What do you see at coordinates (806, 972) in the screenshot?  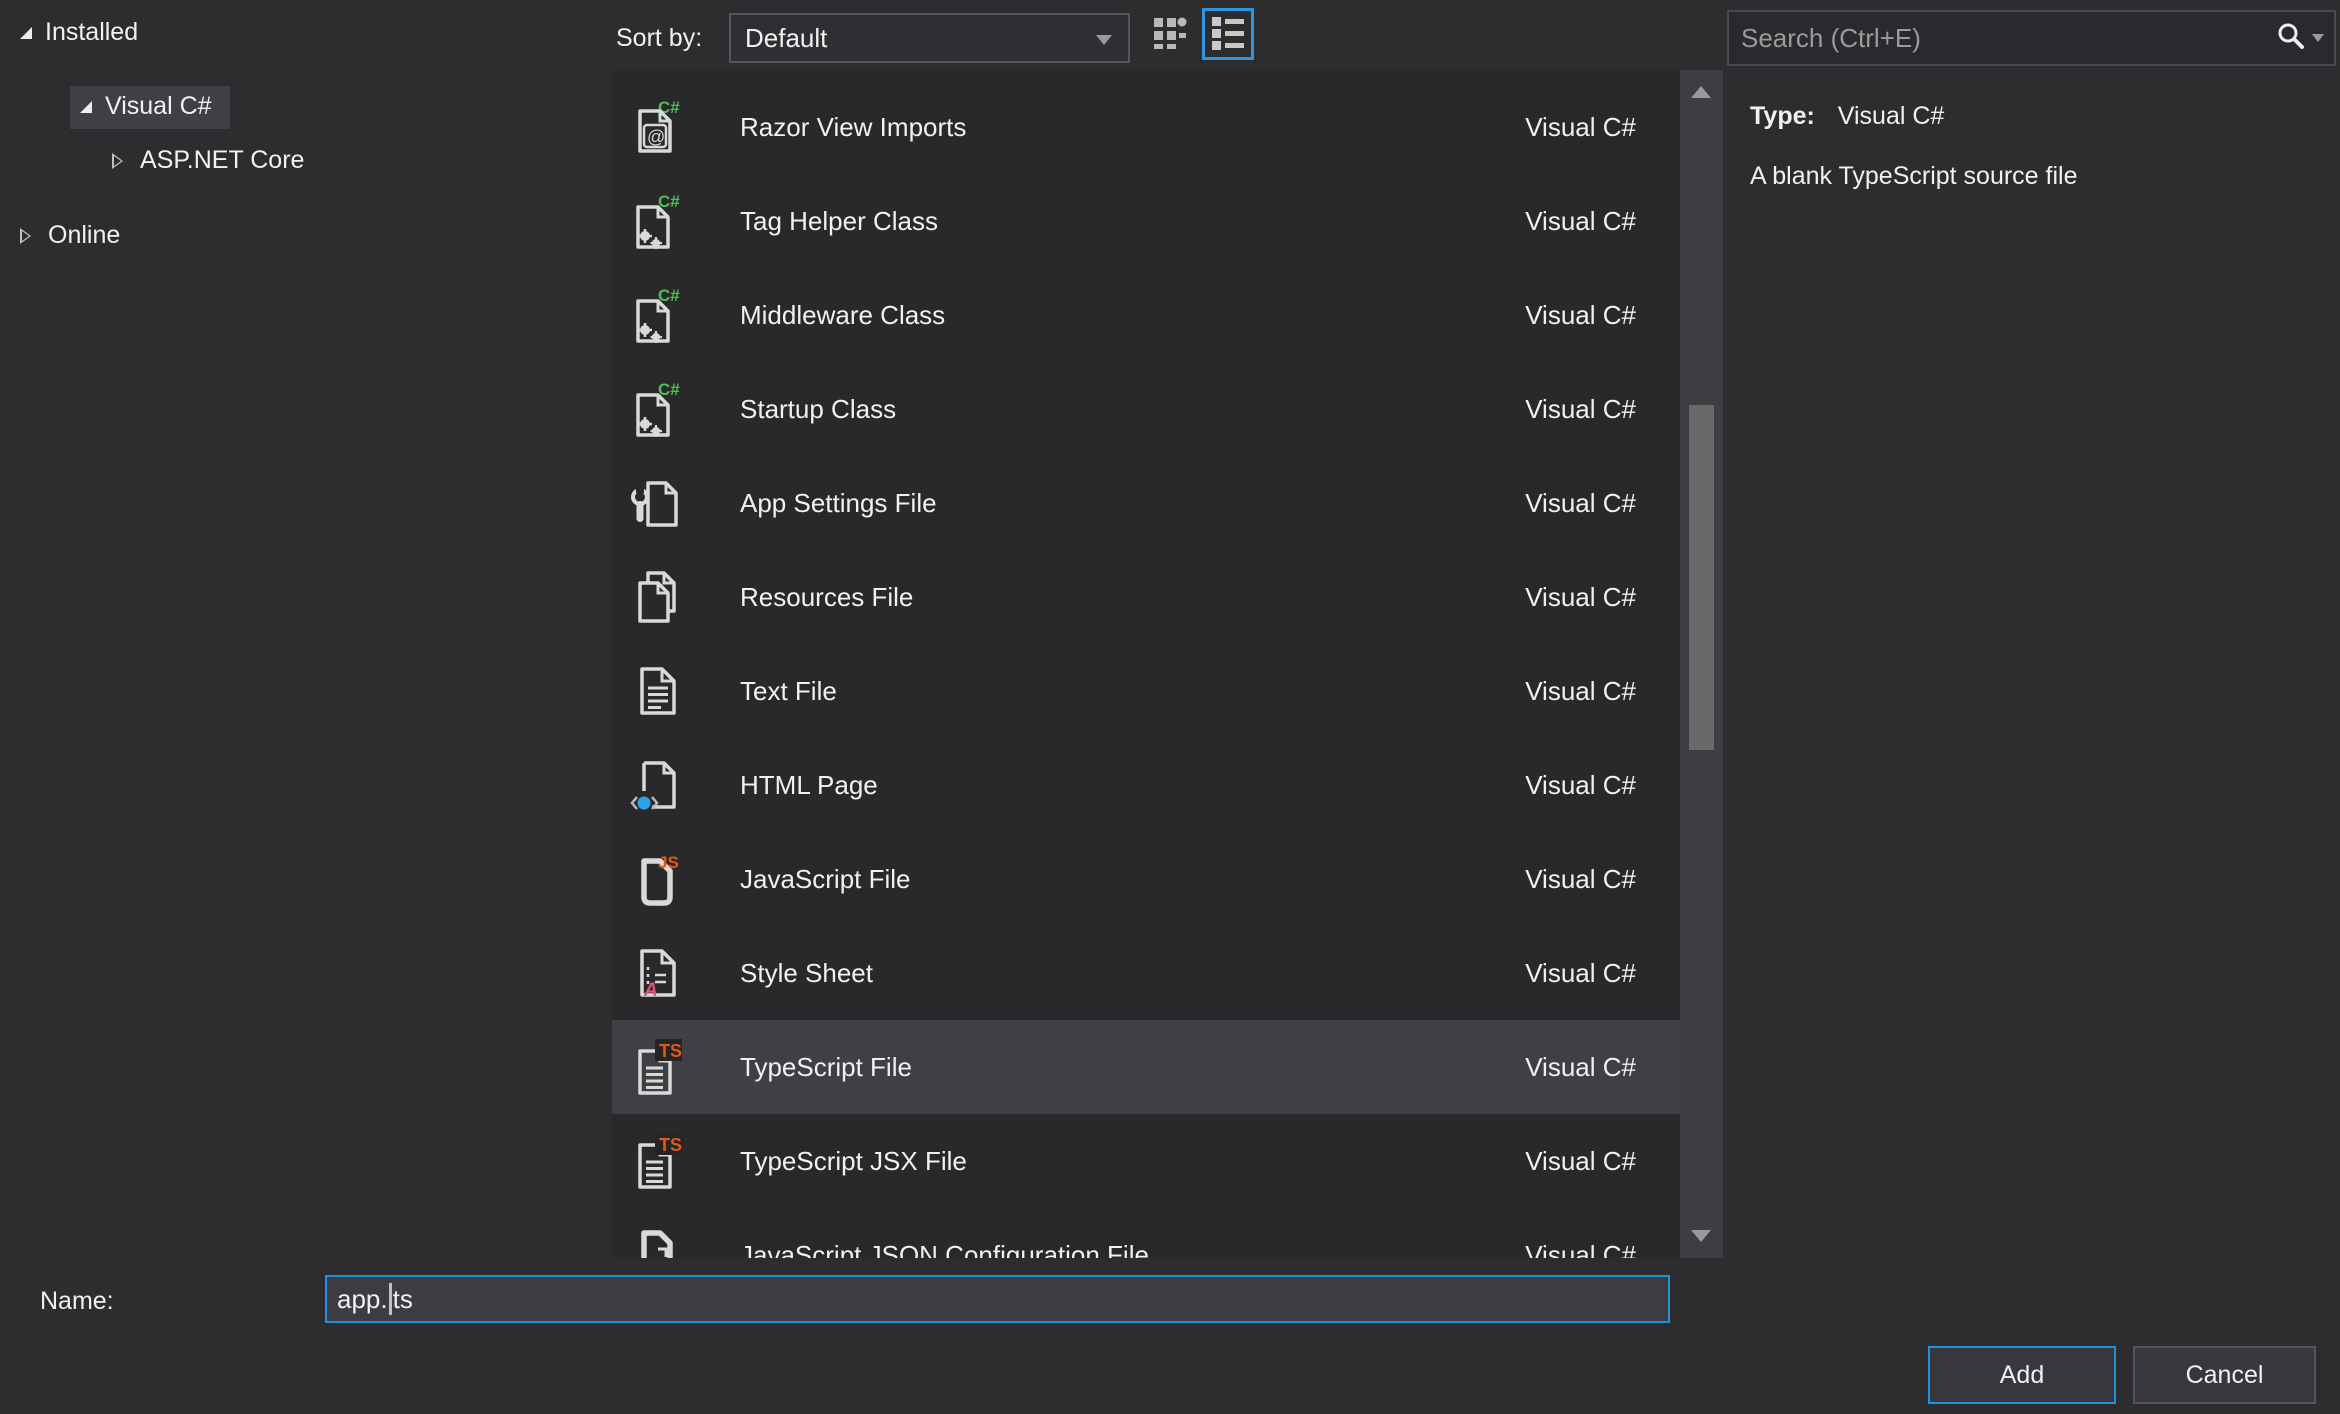 I see `template-name: Style Sheet` at bounding box center [806, 972].